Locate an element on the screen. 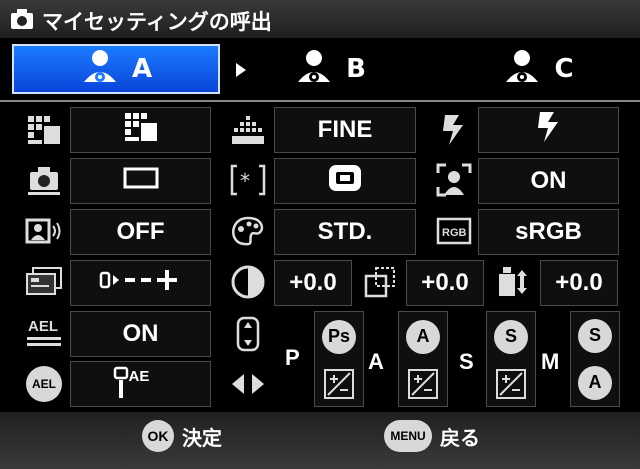  tab-label: C is located at coordinates (564, 69).